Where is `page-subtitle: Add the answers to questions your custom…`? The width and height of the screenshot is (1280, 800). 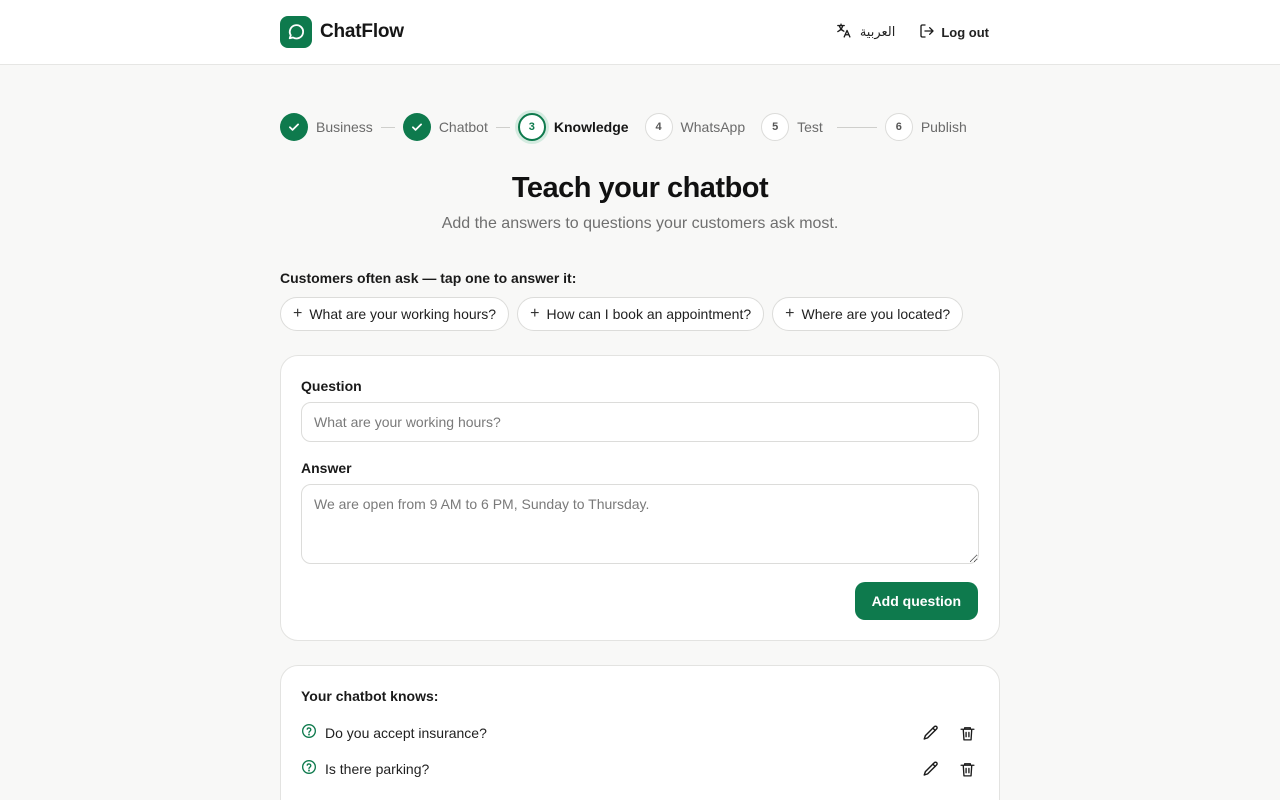
page-subtitle: Add the answers to questions your custom… is located at coordinates (640, 223).